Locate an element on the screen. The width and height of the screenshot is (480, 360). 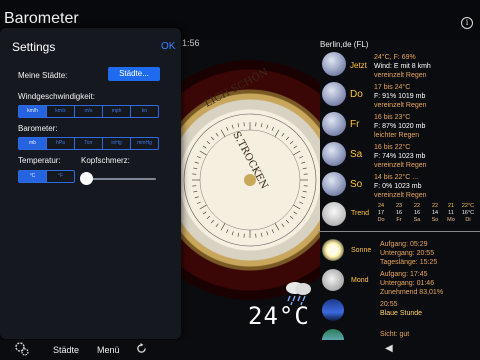
trend-high: 22°C is located at coordinates (468, 206).